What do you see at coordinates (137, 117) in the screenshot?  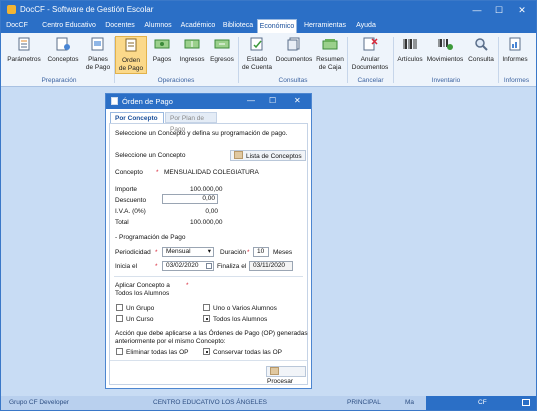 I see `tab-por-concepto: Por Concepto` at bounding box center [137, 117].